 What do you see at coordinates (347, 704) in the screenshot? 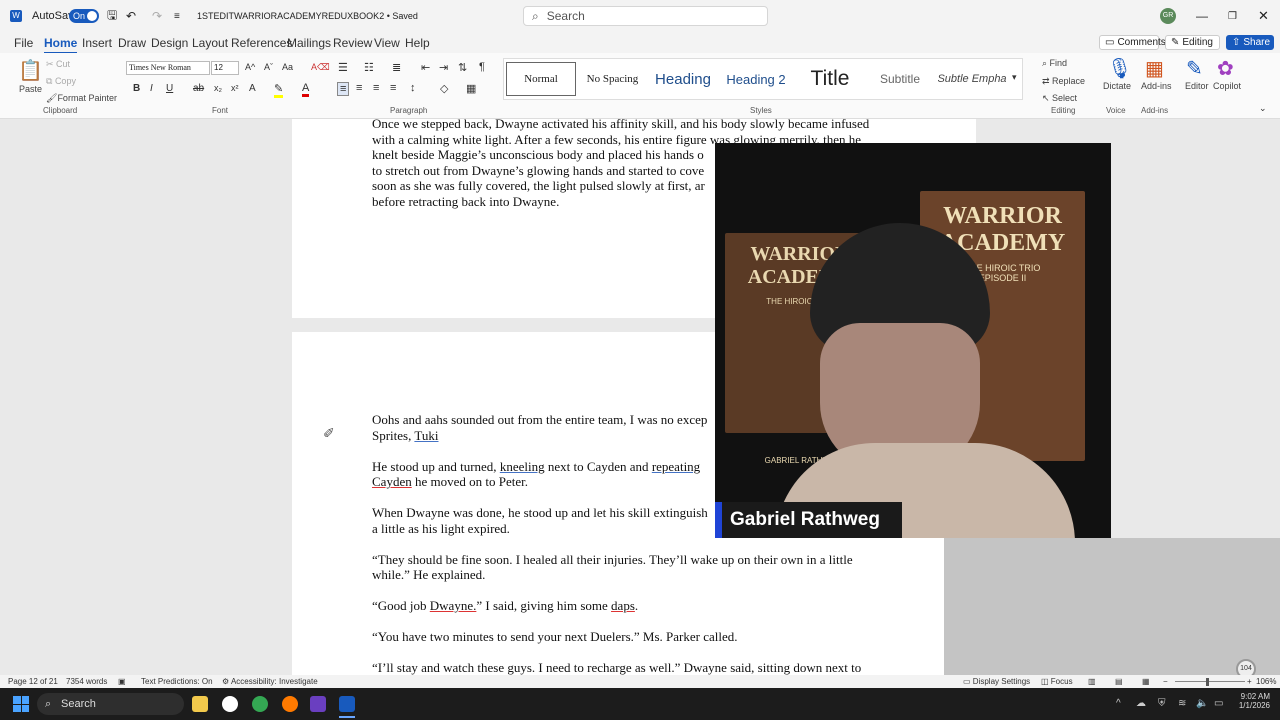
I see `word-taskbar-icon` at bounding box center [347, 704].